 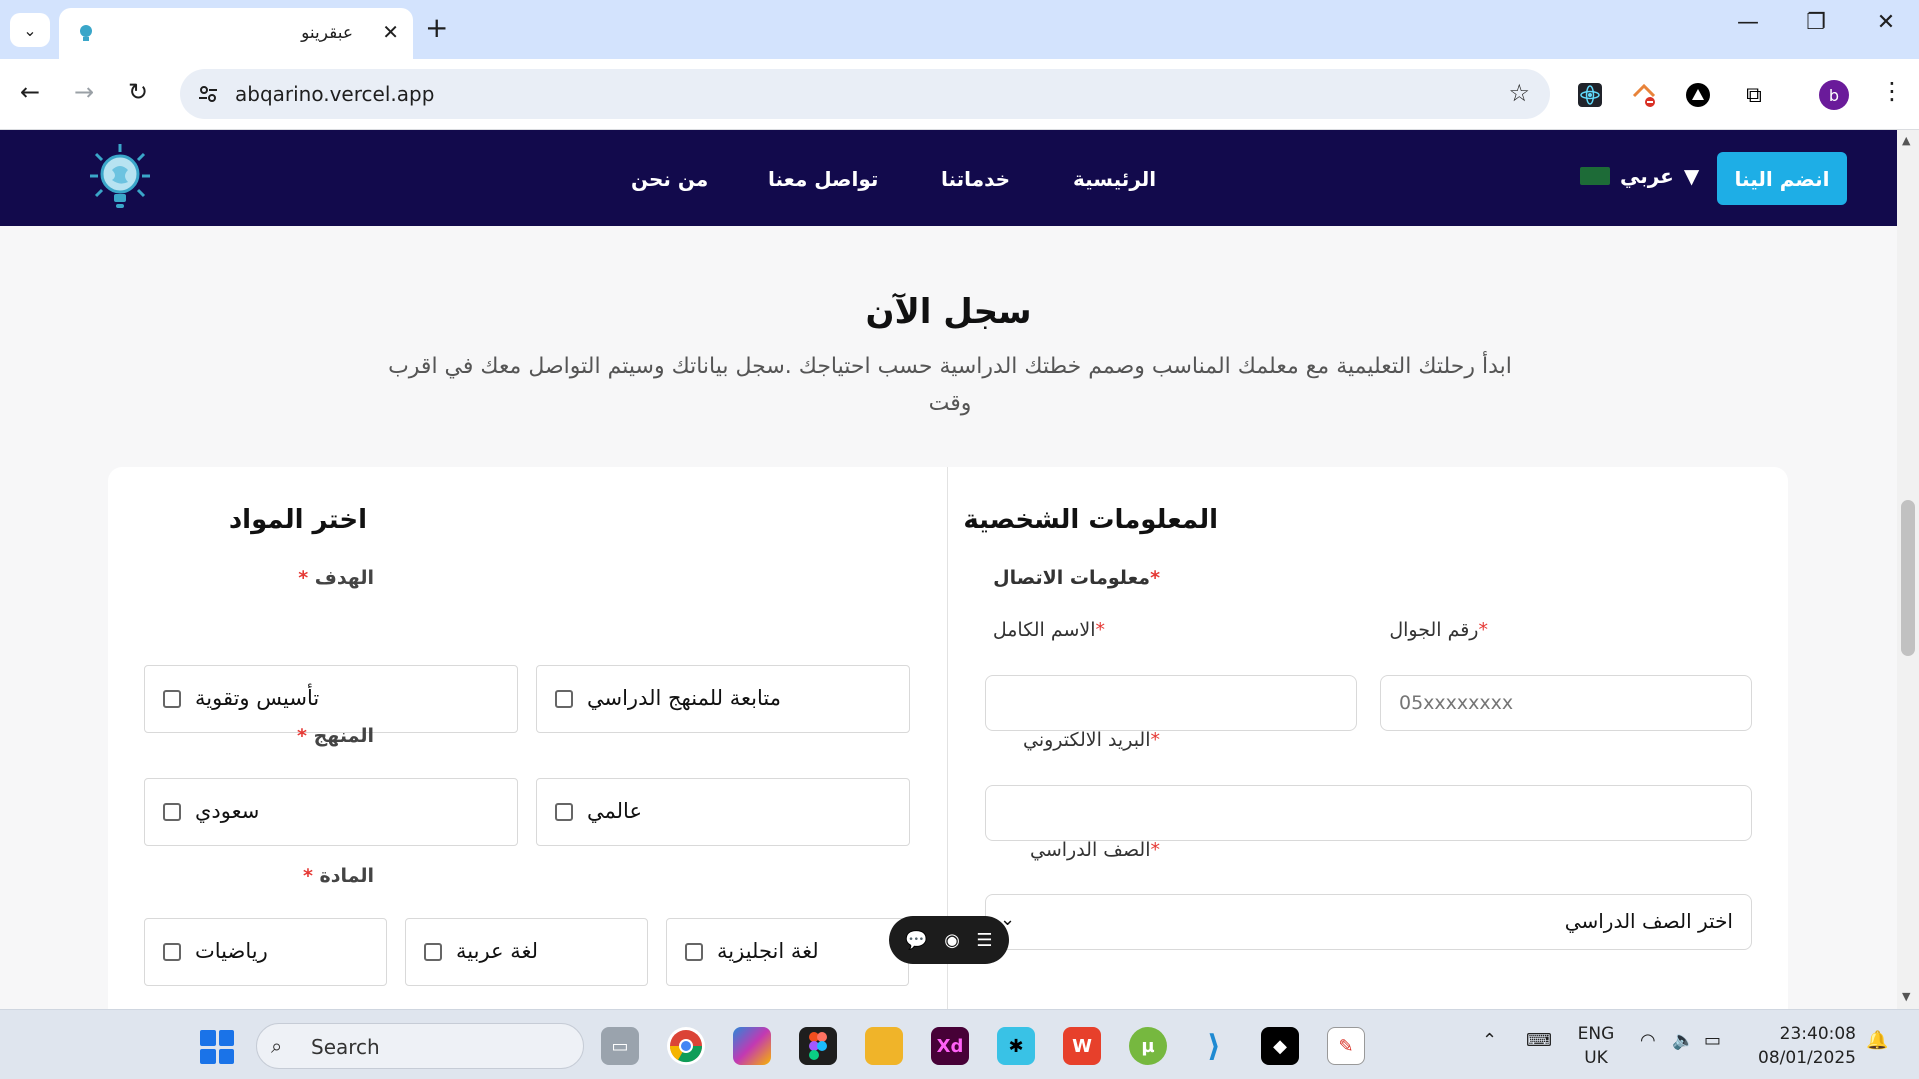 I want to click on goal-label: الهدف *, so click(x=336, y=578).